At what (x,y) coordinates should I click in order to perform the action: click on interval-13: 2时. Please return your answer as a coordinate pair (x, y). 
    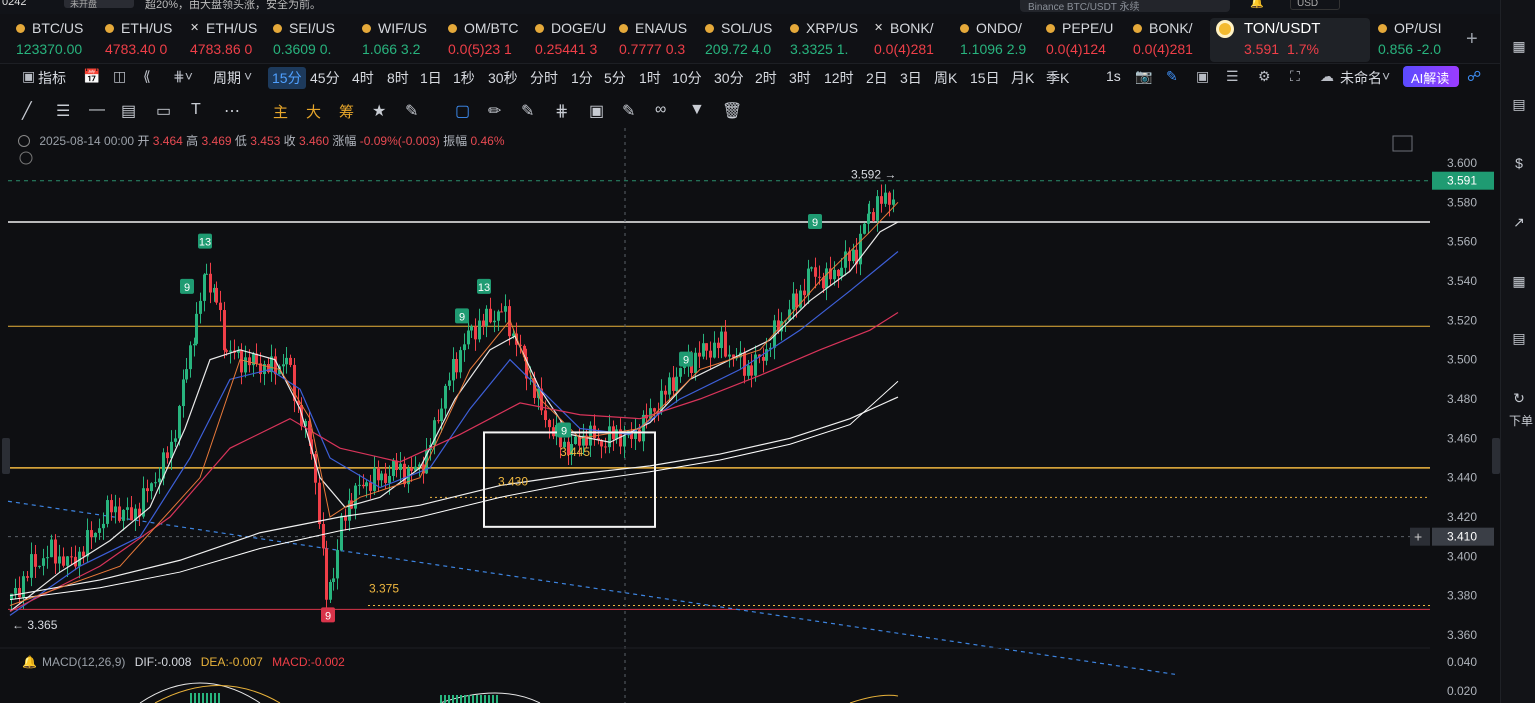
    Looking at the image, I should click on (766, 78).